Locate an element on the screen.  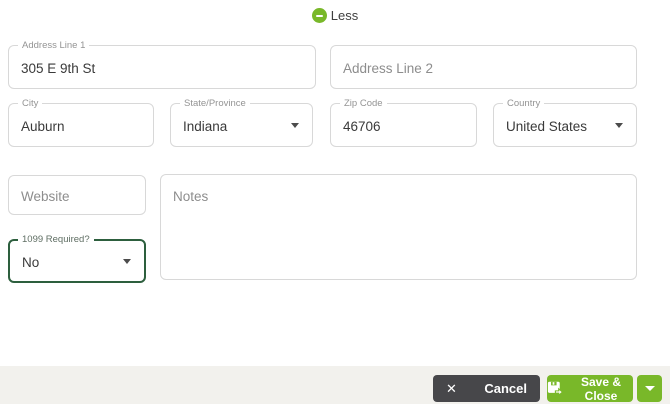
zip-code-label: Zip Code is located at coordinates (363, 104).